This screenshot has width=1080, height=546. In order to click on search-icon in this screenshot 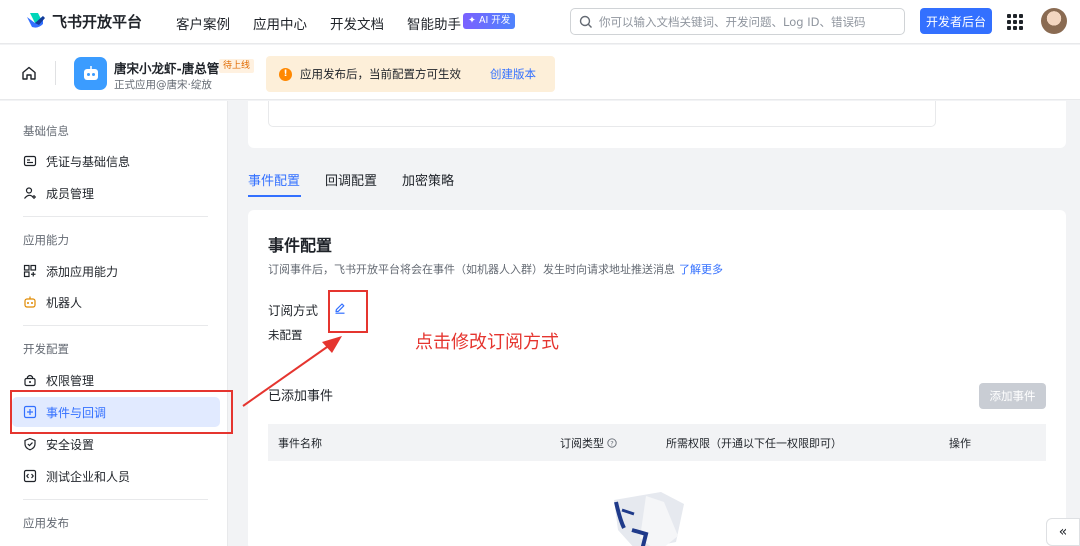, I will do `click(585, 21)`.